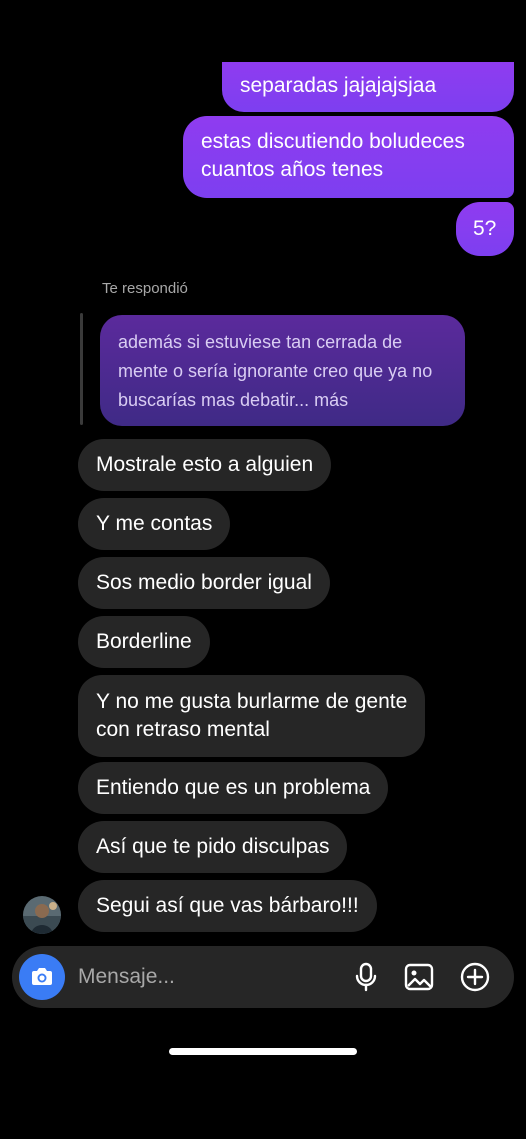  Describe the element at coordinates (333, 141) in the screenshot. I see `message-text-line: estas discutiendo boludeces` at that location.